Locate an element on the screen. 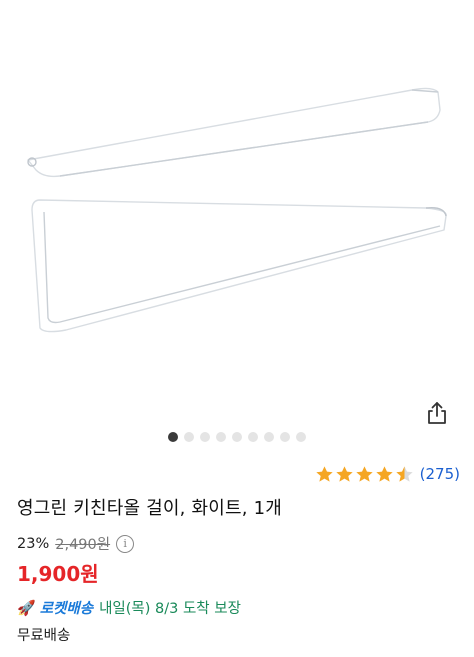 The width and height of the screenshot is (474, 657). shipping-fee: 무료배송 is located at coordinates (44, 636).